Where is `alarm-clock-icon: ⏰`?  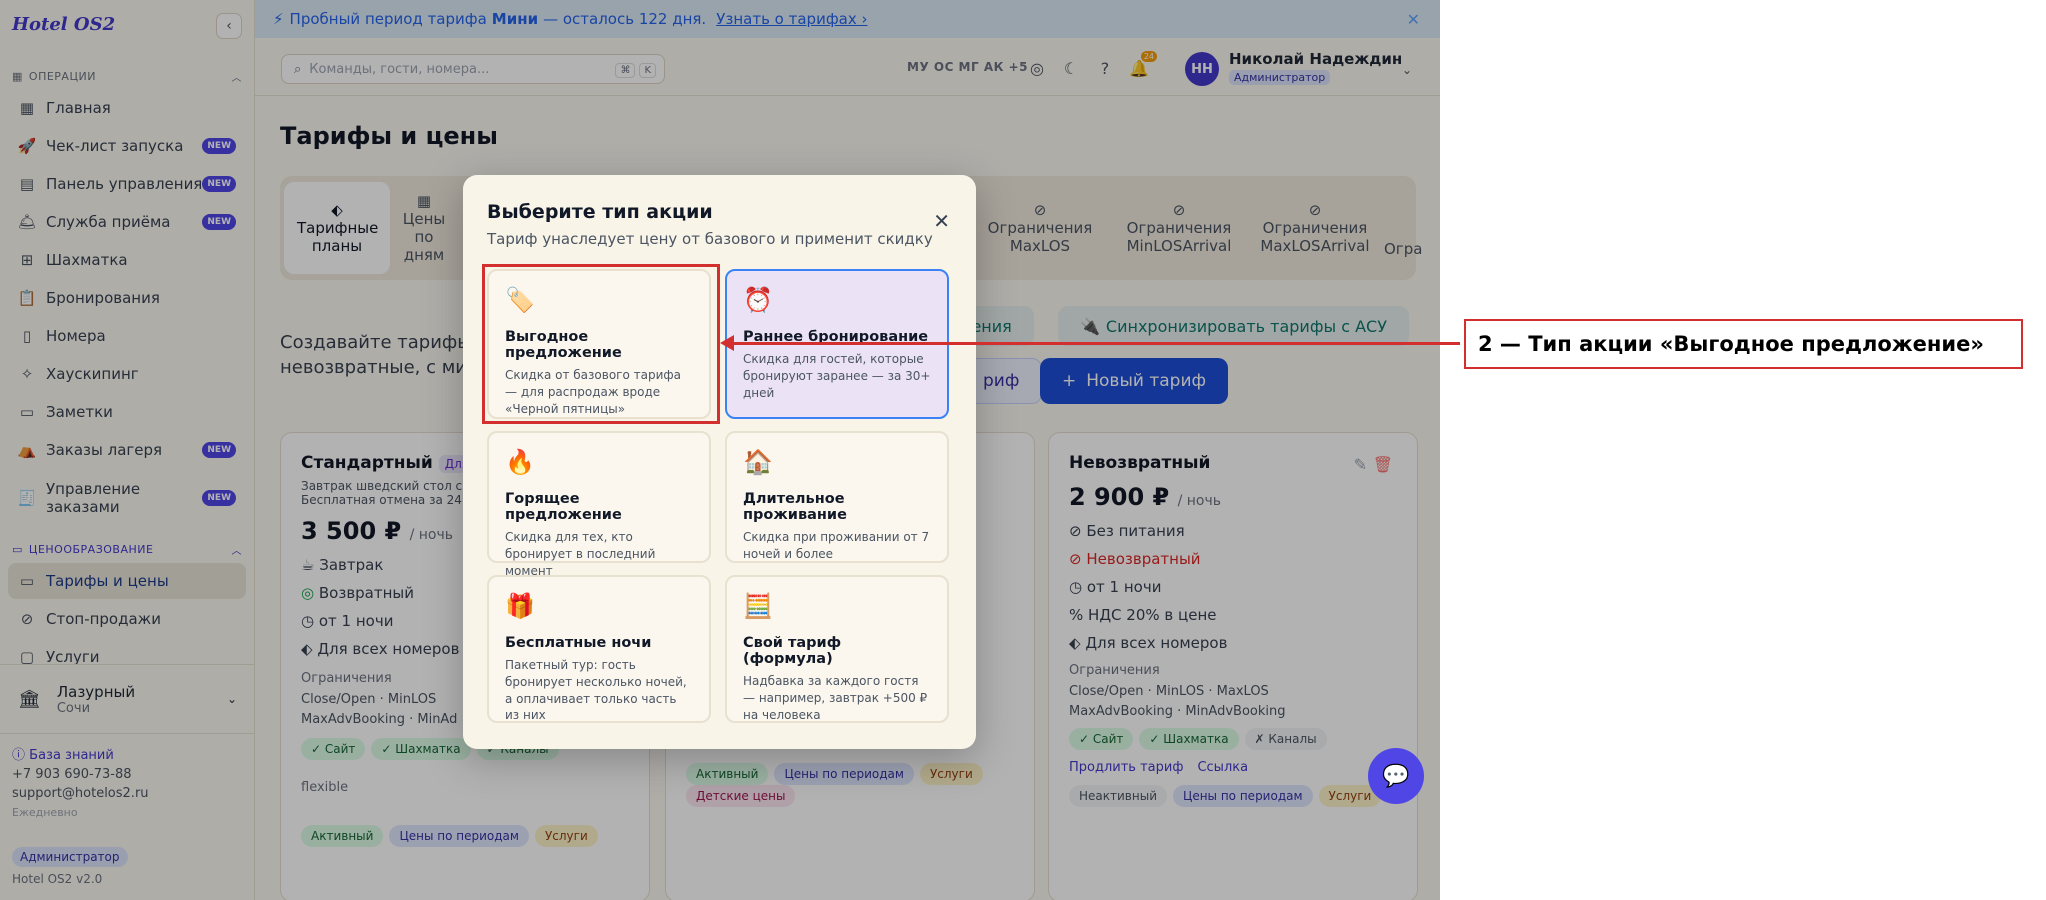
alarm-clock-icon: ⏰ is located at coordinates (758, 300).